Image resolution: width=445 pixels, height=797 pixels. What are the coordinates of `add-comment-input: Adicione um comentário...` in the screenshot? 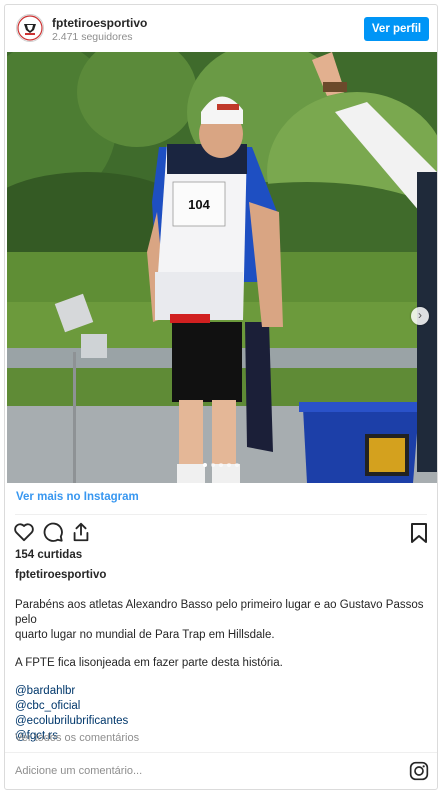 It's located at (78, 771).